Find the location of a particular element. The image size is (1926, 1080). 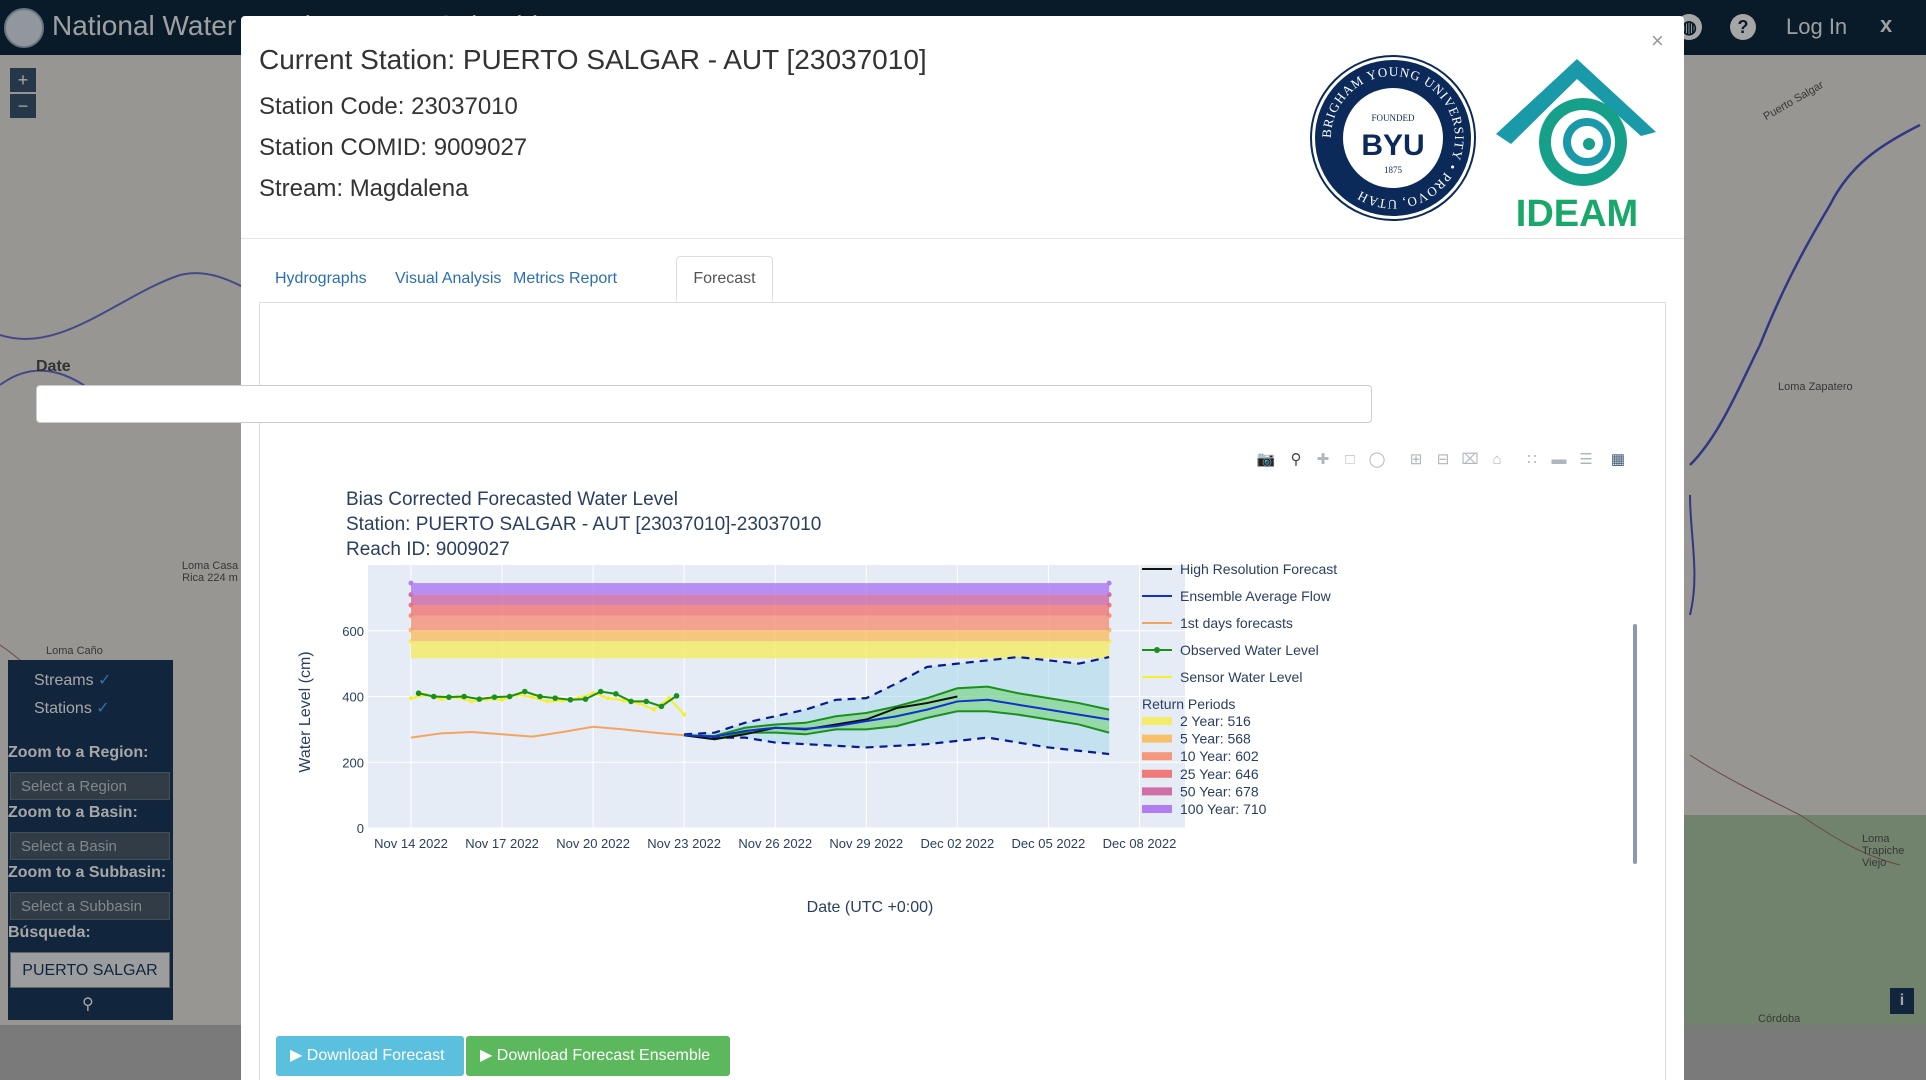

legend-item-label: Return Periods is located at coordinates (1188, 704).